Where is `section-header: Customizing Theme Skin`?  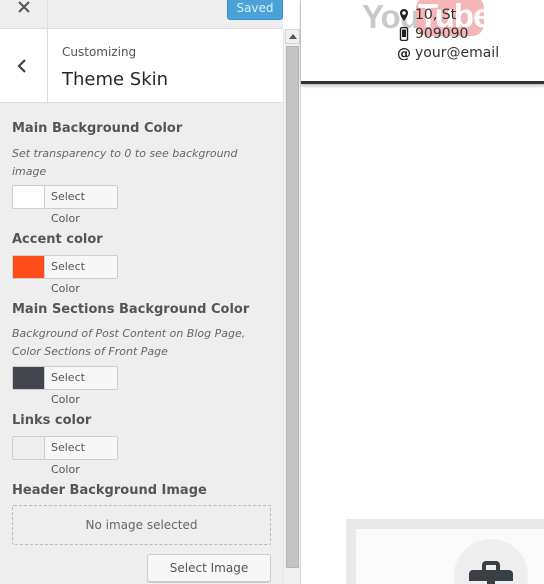
section-header: Customizing Theme Skin is located at coordinates (141, 66).